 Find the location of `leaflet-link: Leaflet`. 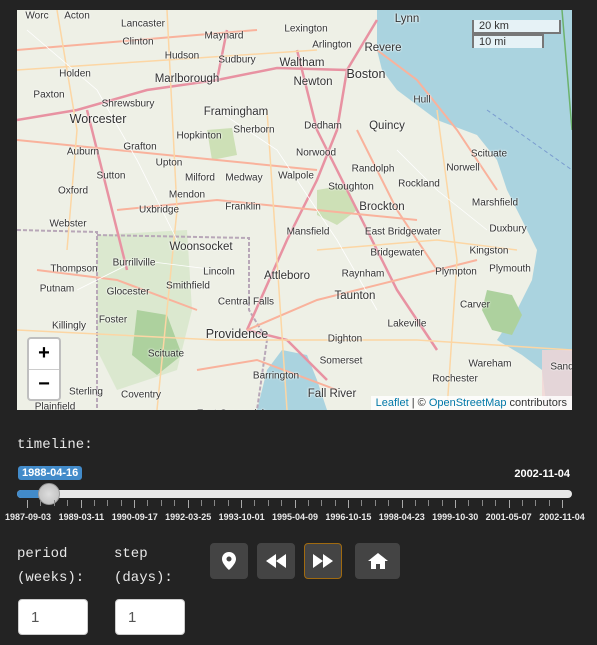

leaflet-link: Leaflet is located at coordinates (392, 403).